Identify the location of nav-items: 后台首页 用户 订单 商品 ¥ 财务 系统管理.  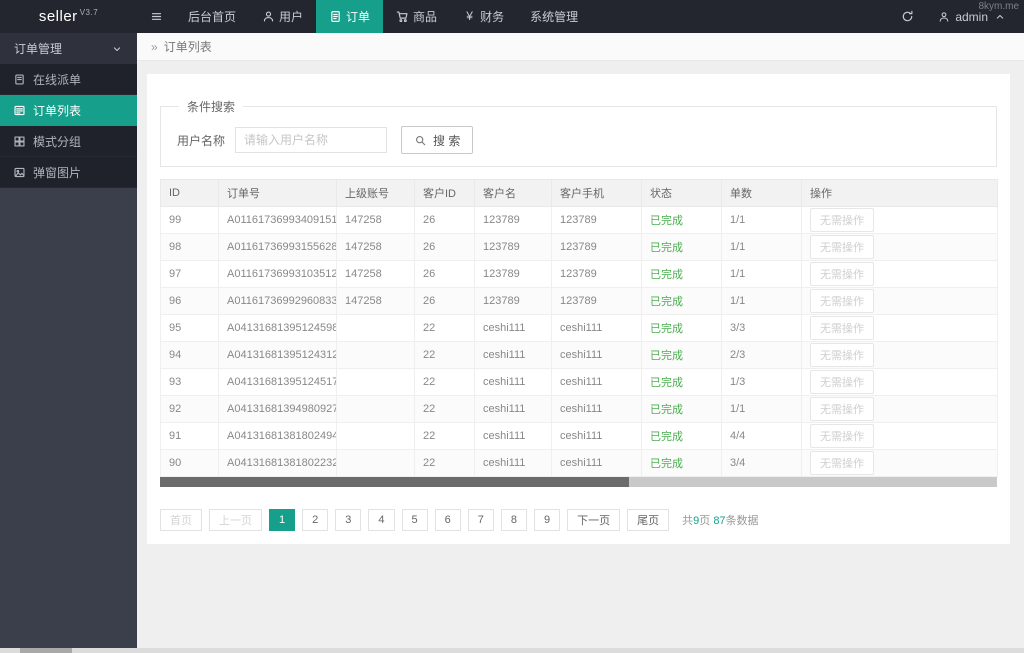
(383, 16).